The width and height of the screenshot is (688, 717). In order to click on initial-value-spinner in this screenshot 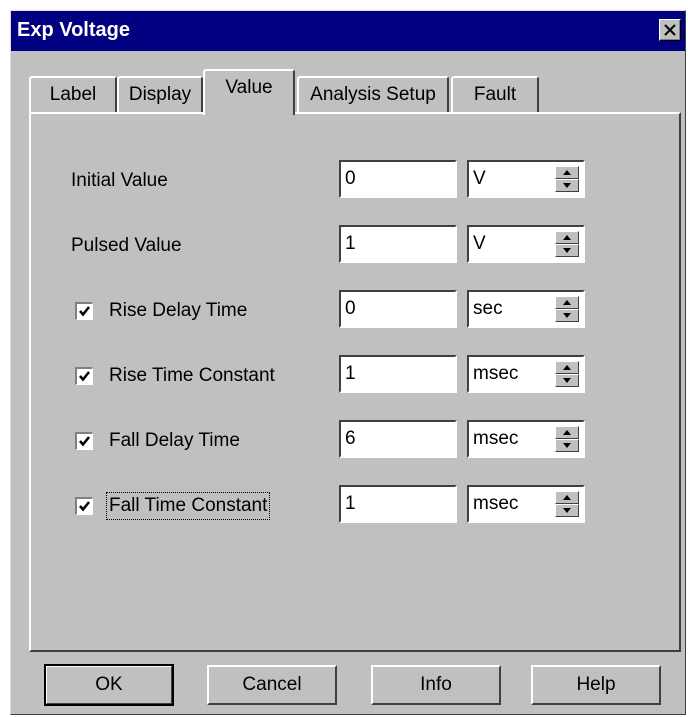, I will do `click(567, 179)`.